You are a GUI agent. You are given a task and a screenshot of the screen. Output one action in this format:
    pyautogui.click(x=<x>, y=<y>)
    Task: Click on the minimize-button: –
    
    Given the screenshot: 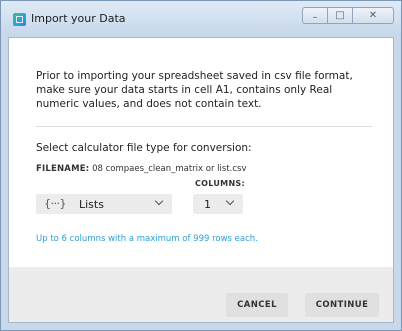 What is the action you would take?
    pyautogui.click(x=315, y=15)
    